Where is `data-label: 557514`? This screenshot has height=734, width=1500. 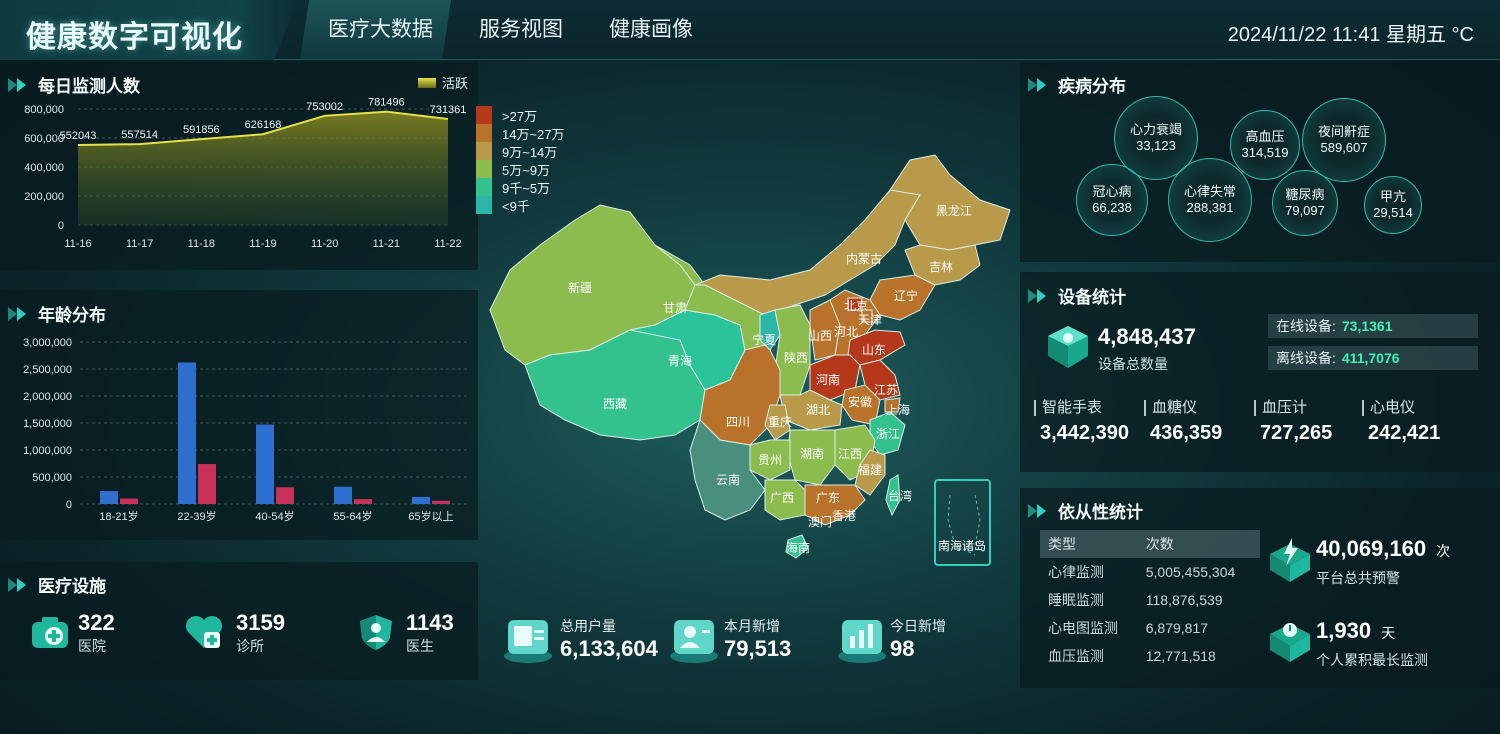 data-label: 557514 is located at coordinates (139, 135).